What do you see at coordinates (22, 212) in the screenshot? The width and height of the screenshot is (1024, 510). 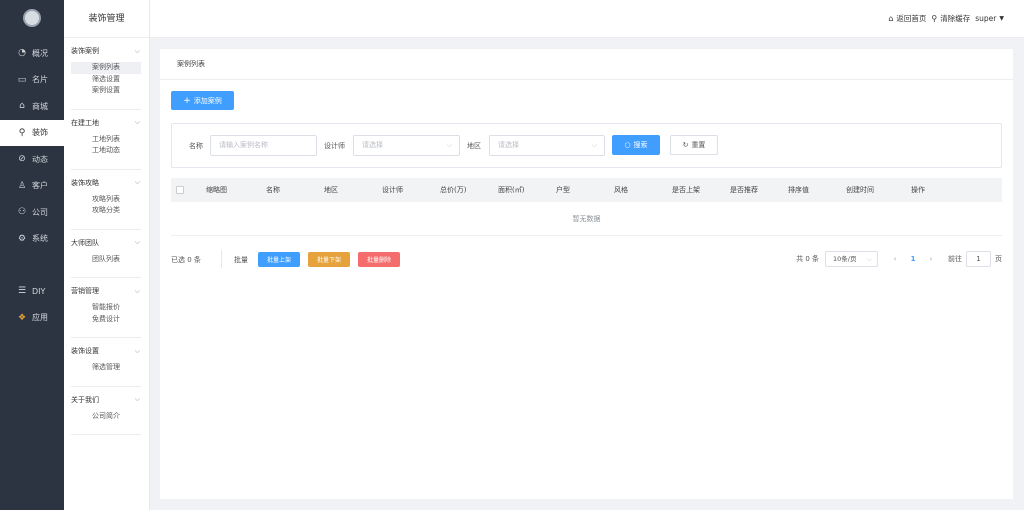 I see `org-icon: ⚇` at bounding box center [22, 212].